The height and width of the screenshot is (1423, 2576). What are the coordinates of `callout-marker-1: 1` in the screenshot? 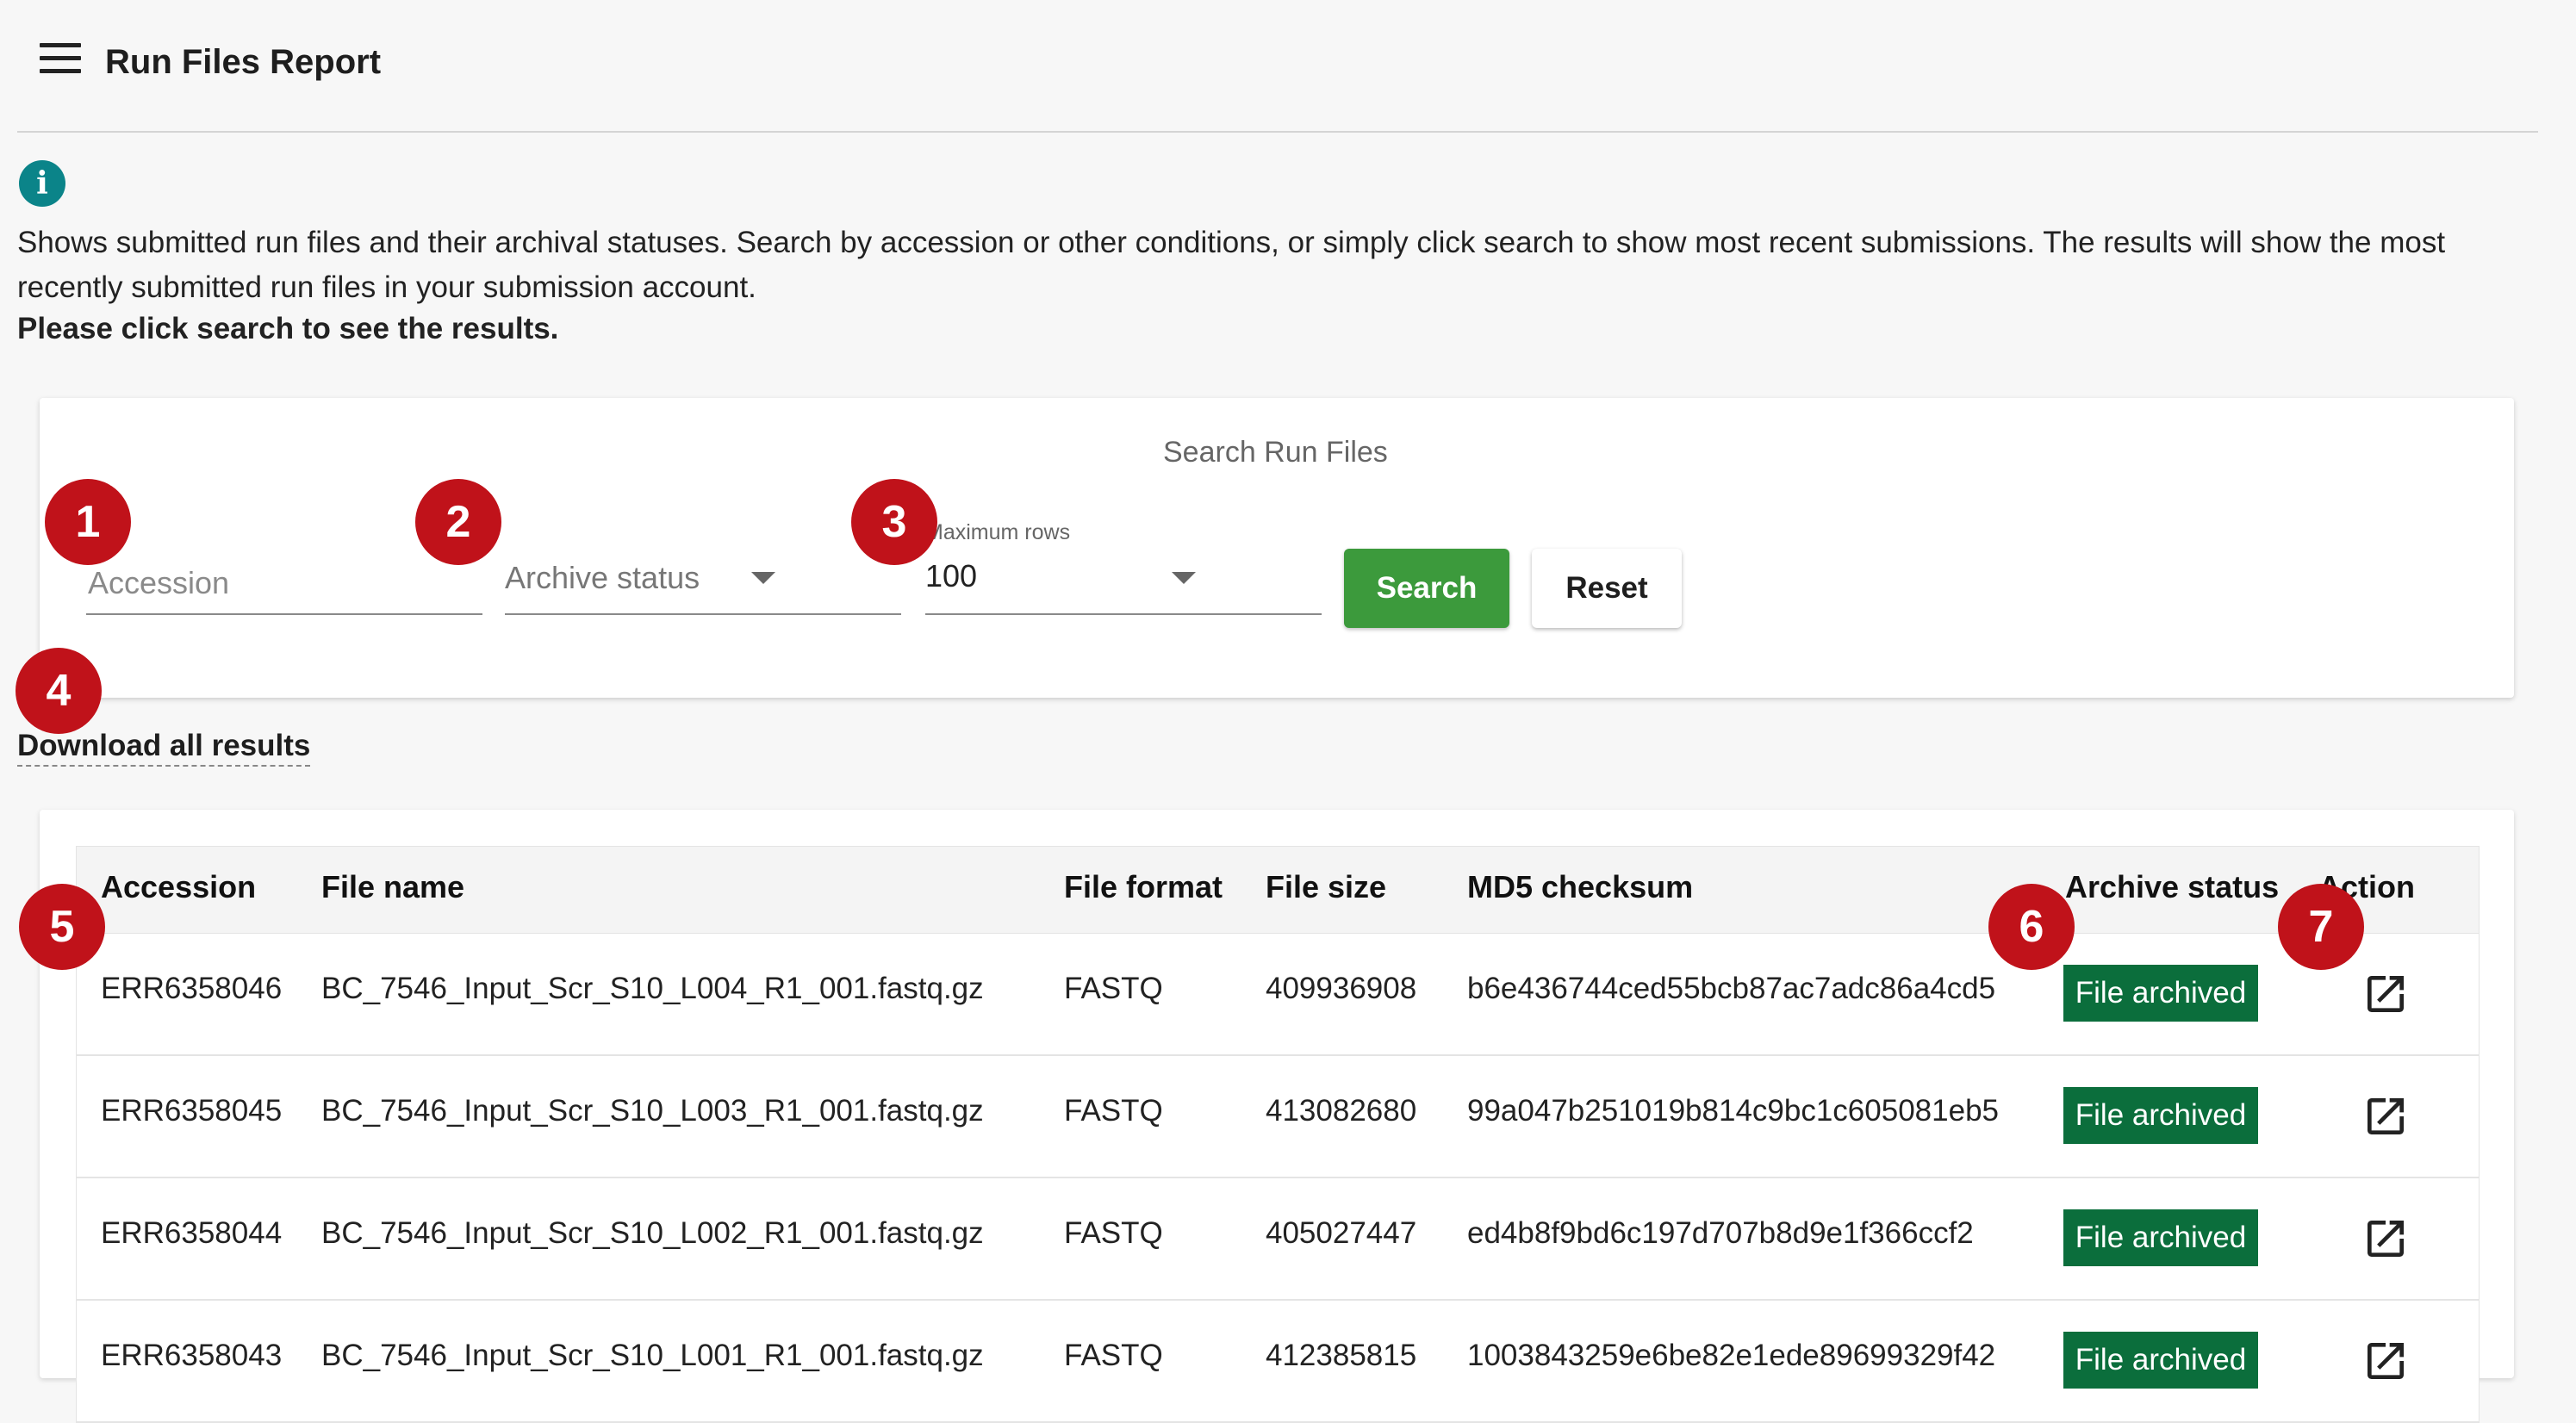 It's located at (88, 522).